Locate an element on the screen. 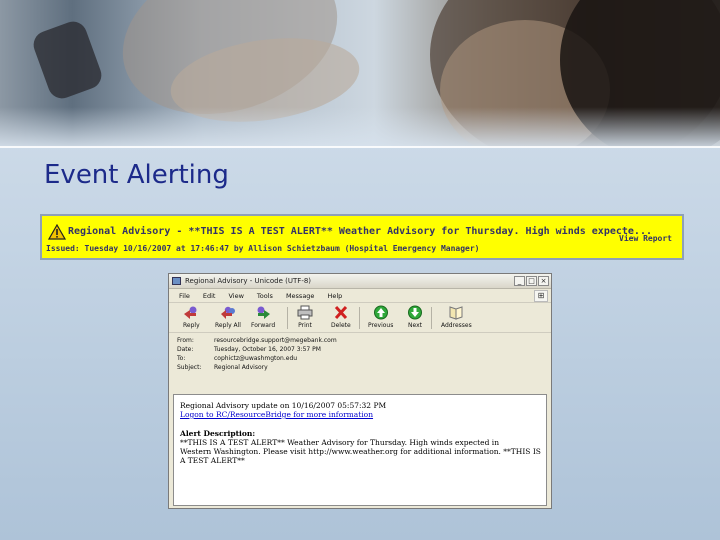 The width and height of the screenshot is (720, 540). menu-view: View is located at coordinates (235, 296).